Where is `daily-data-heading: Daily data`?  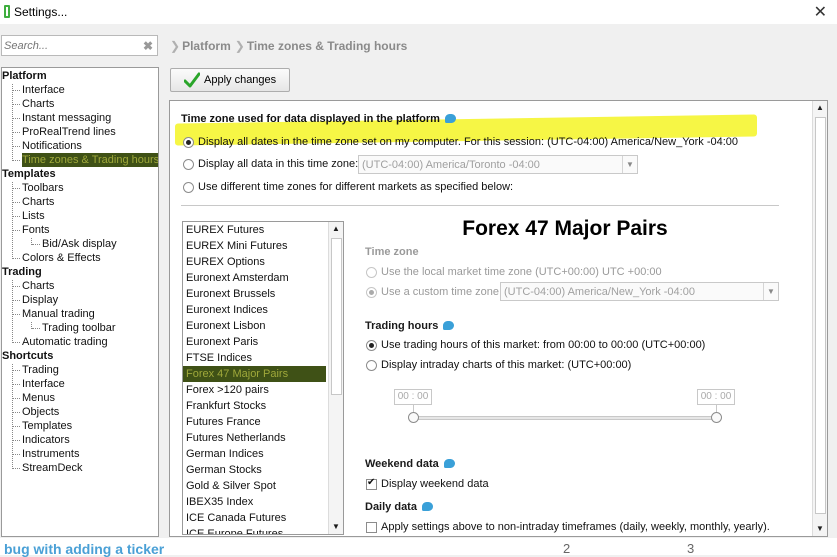
daily-data-heading: Daily data is located at coordinates (399, 507).